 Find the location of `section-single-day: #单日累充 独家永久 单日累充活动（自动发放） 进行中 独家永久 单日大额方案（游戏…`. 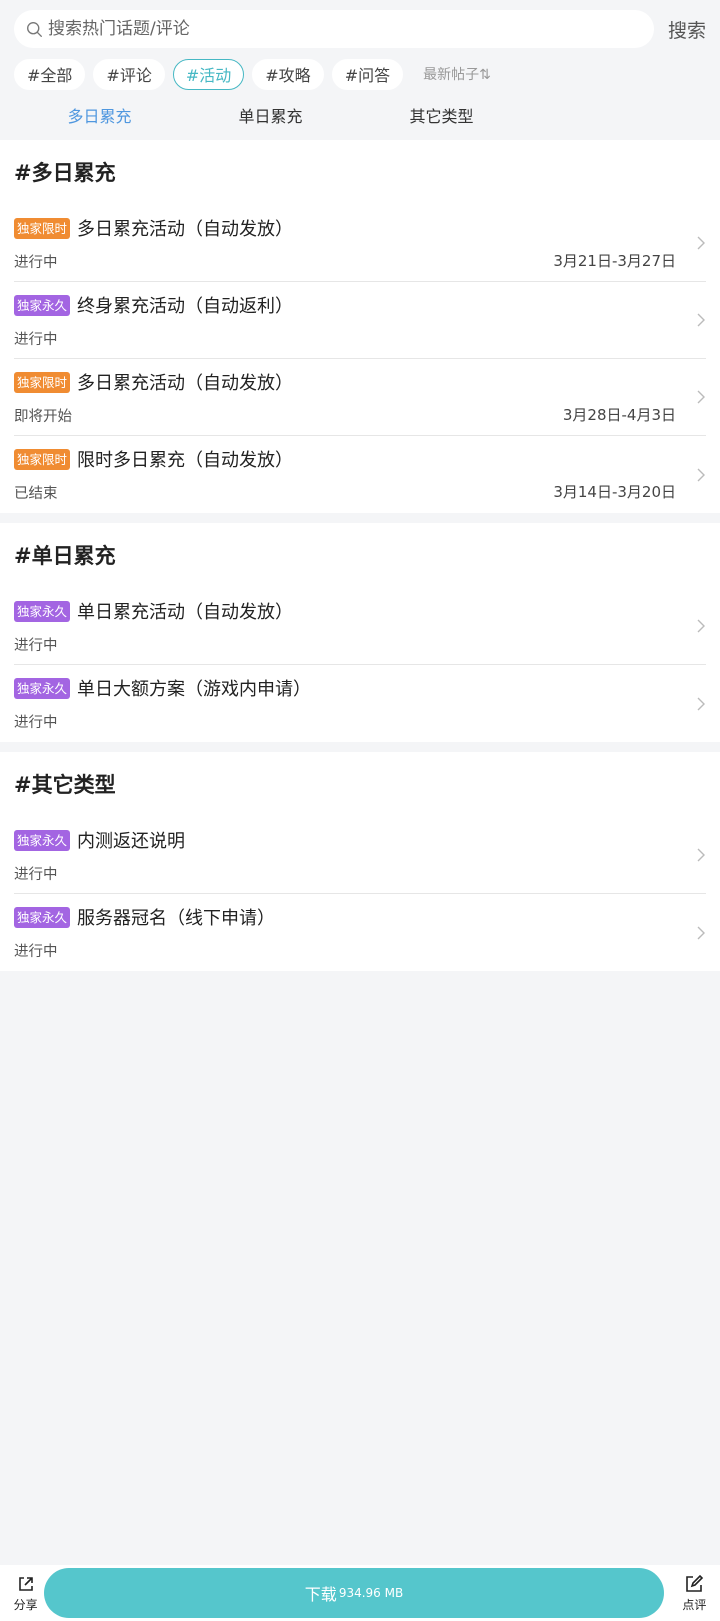

section-single-day: #单日累充 独家永久 单日累充活动（自动发放） 进行中 独家永久 单日大额方案（游戏… is located at coordinates (360, 632).